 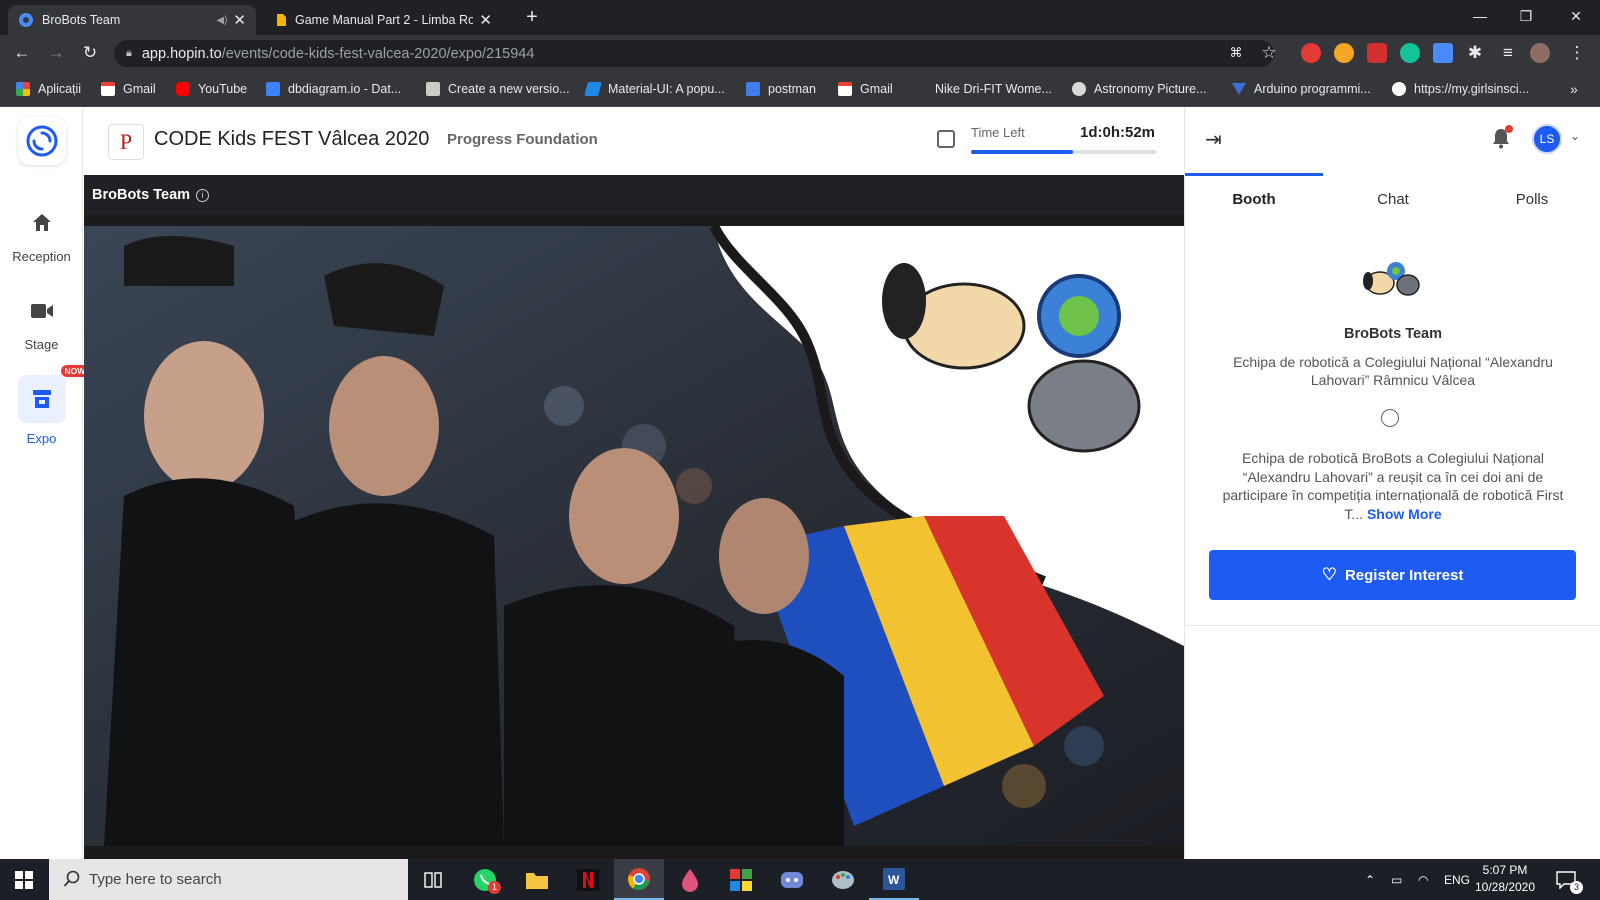 I want to click on show-more-link: Show More, so click(x=1404, y=514).